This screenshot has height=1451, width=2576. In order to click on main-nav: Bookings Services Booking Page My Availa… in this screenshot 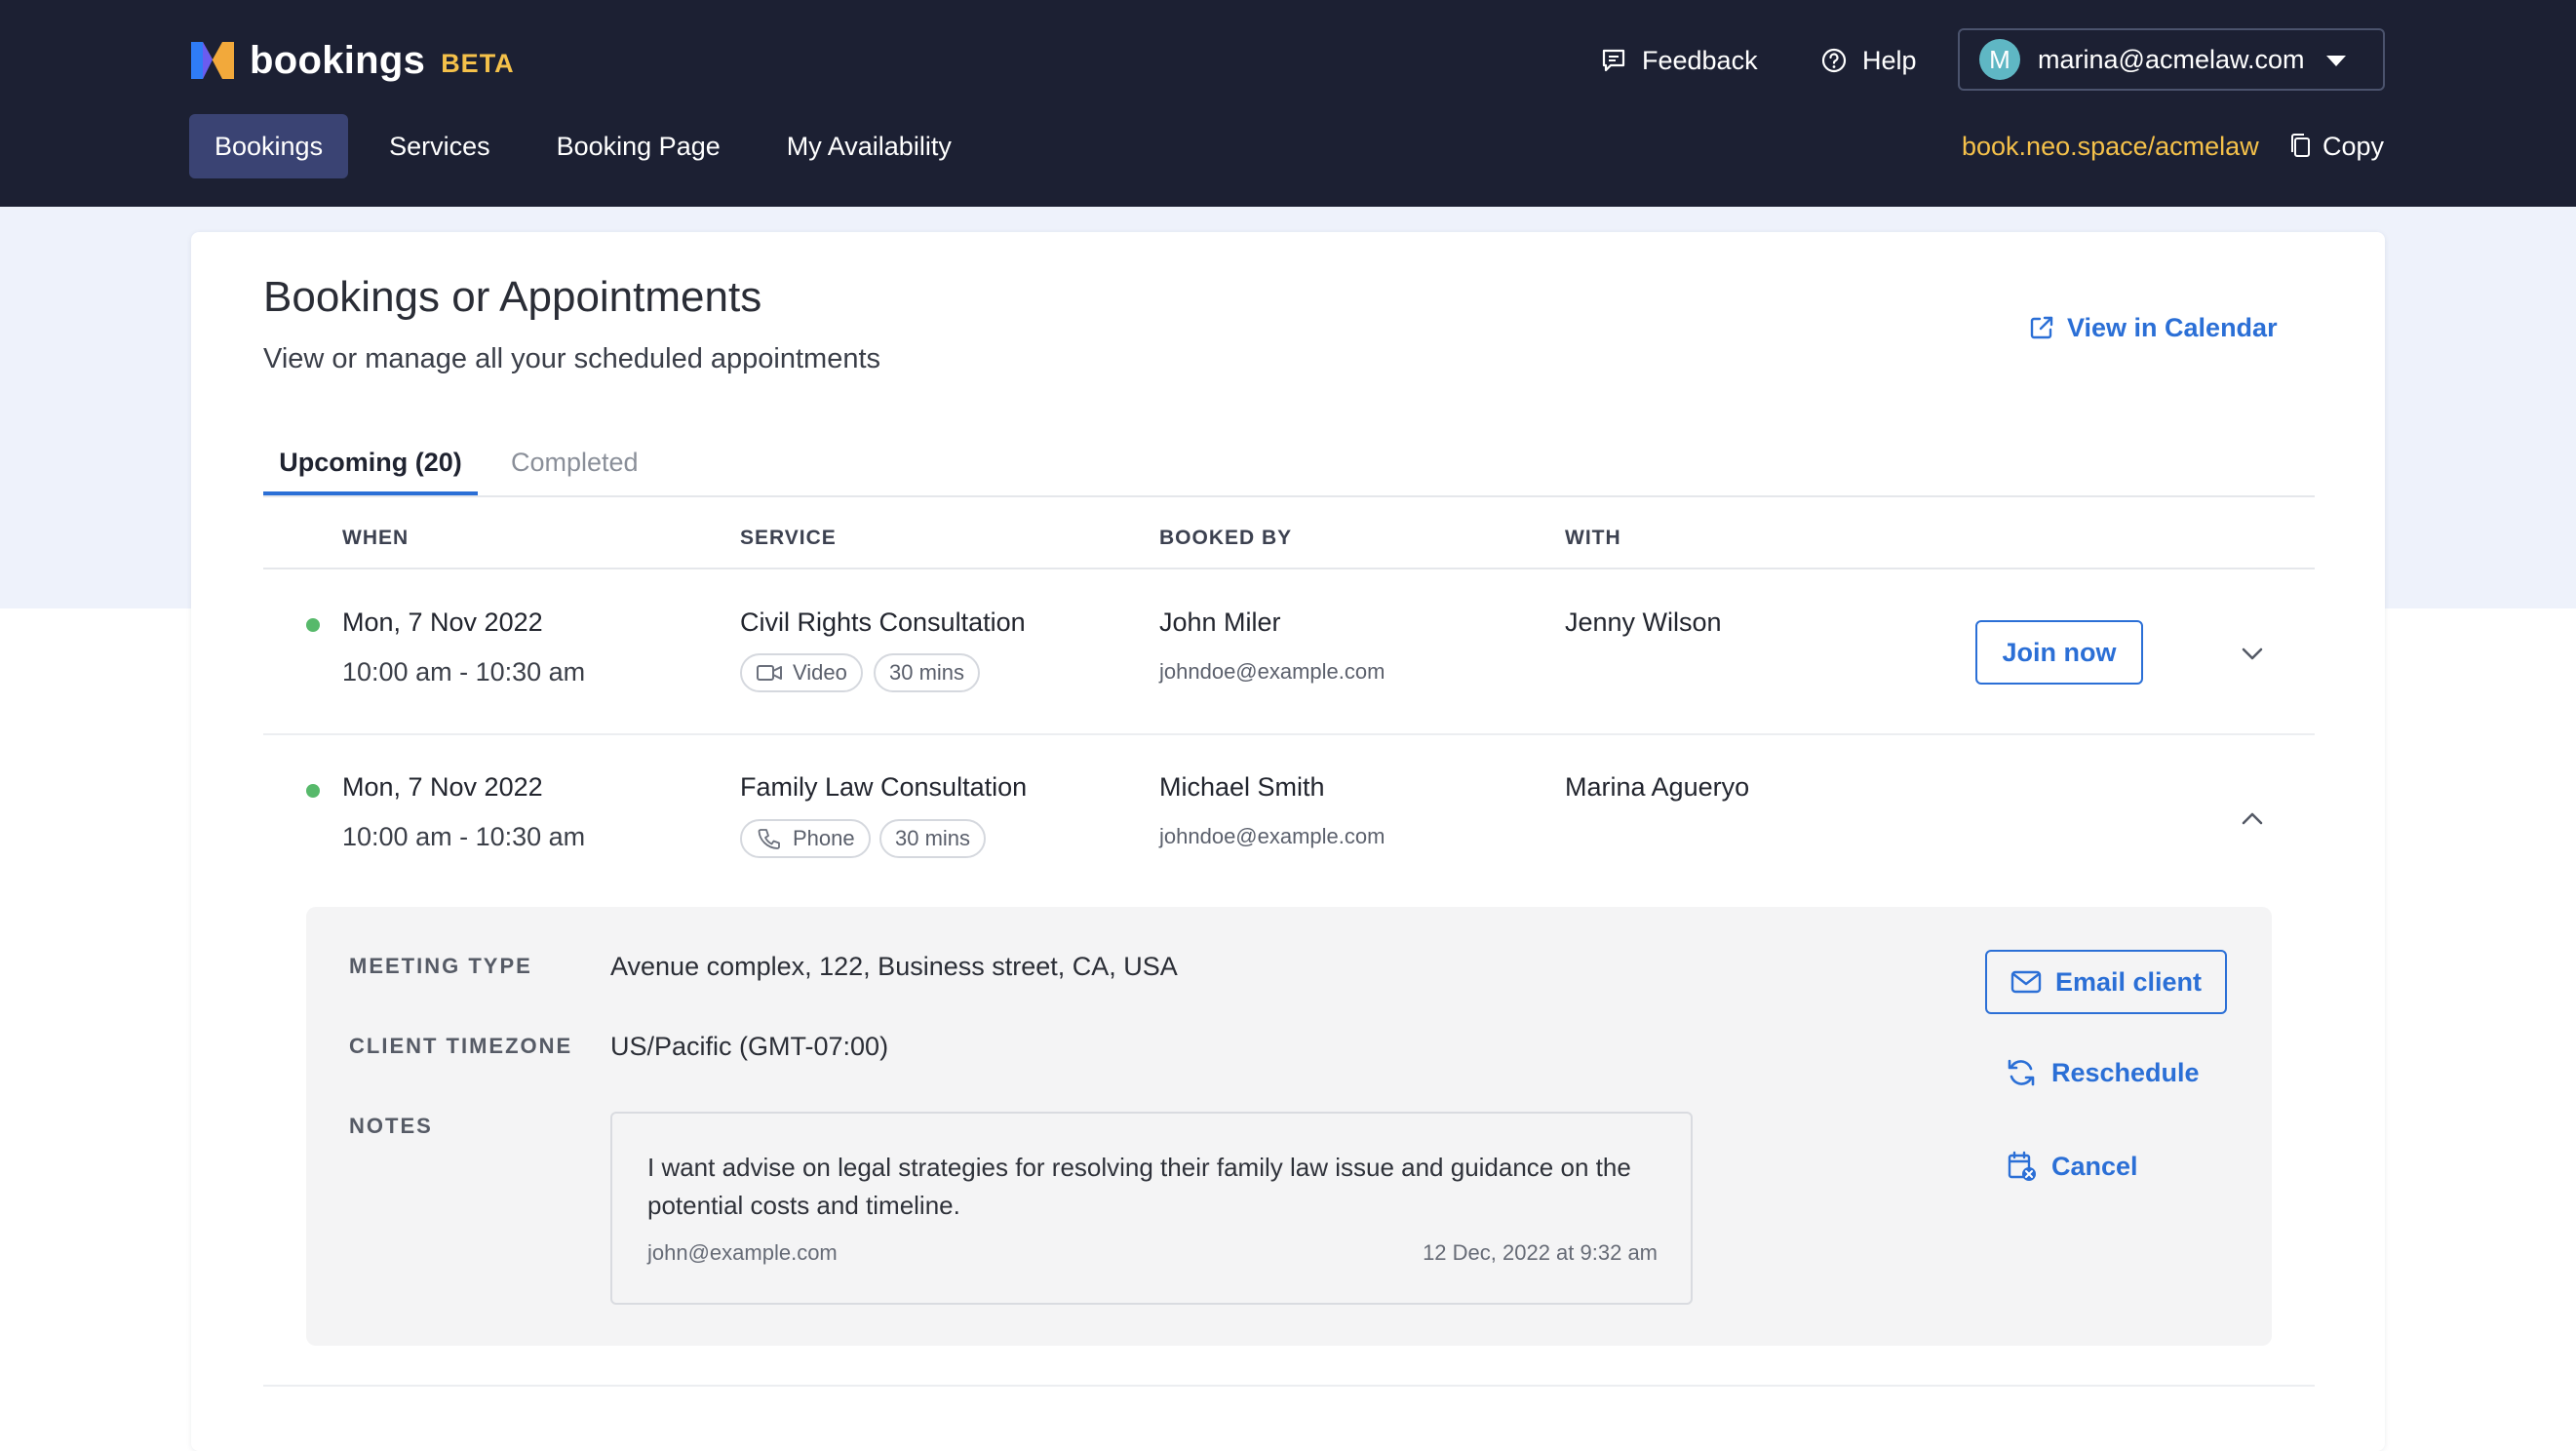, I will do `click(591, 146)`.